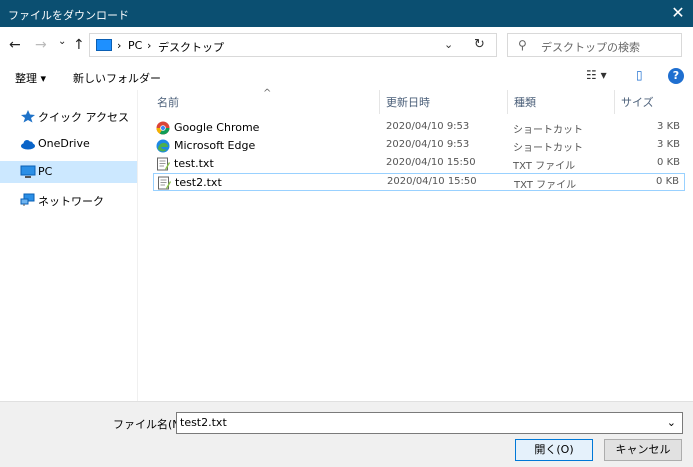 This screenshot has height=467, width=693. Describe the element at coordinates (590, 47) in the screenshot. I see `search-placeholder: デスクトップの検索` at that location.